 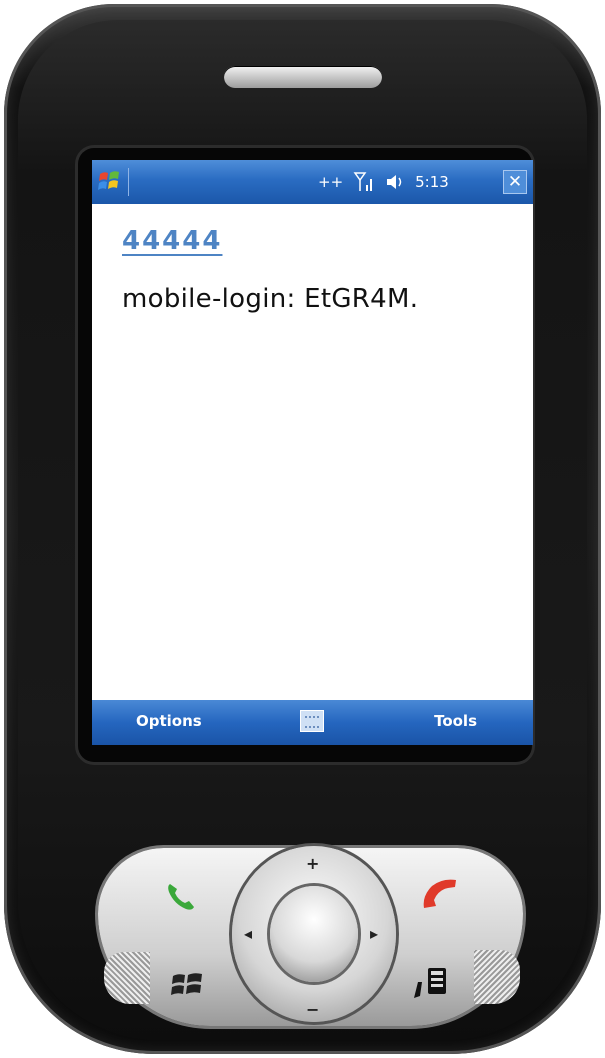 What do you see at coordinates (455, 721) in the screenshot?
I see `tools-softkey: Tools` at bounding box center [455, 721].